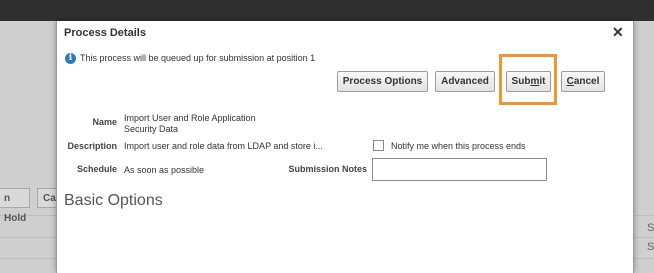 The image size is (654, 273). I want to click on notify-label: Notify me when this process ends, so click(458, 146).